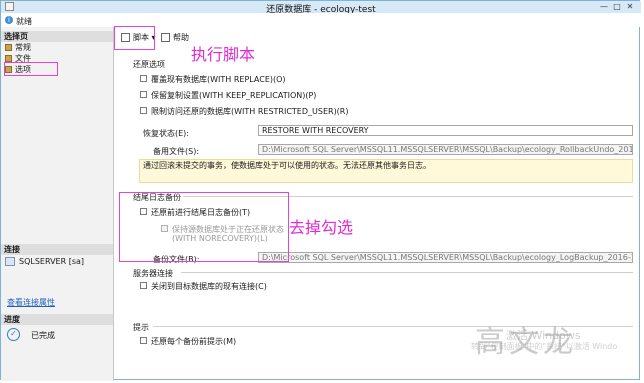 The image size is (644, 383). I want to click on help-button: 帮助, so click(174, 37).